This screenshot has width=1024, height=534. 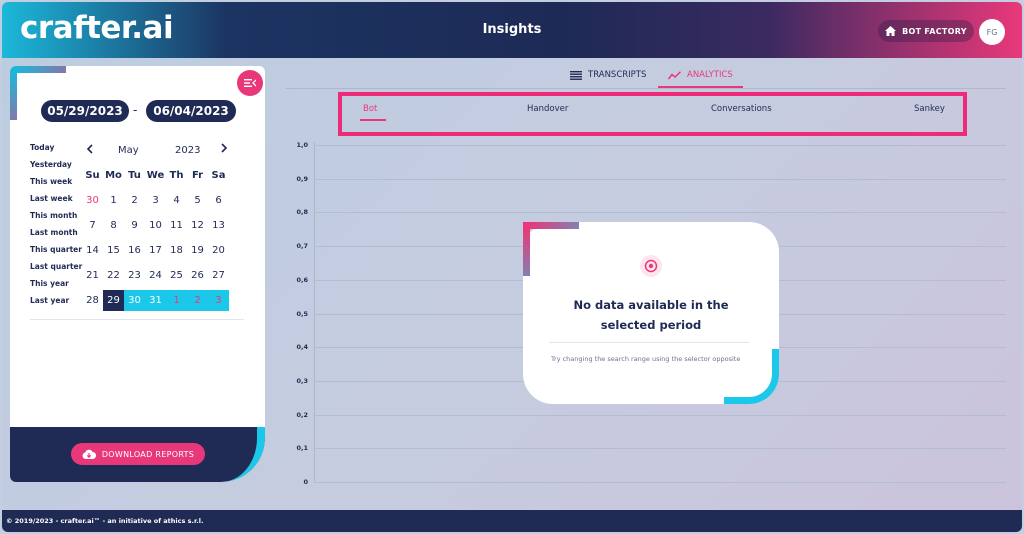 I want to click on calendar-day: 22, so click(x=113, y=275).